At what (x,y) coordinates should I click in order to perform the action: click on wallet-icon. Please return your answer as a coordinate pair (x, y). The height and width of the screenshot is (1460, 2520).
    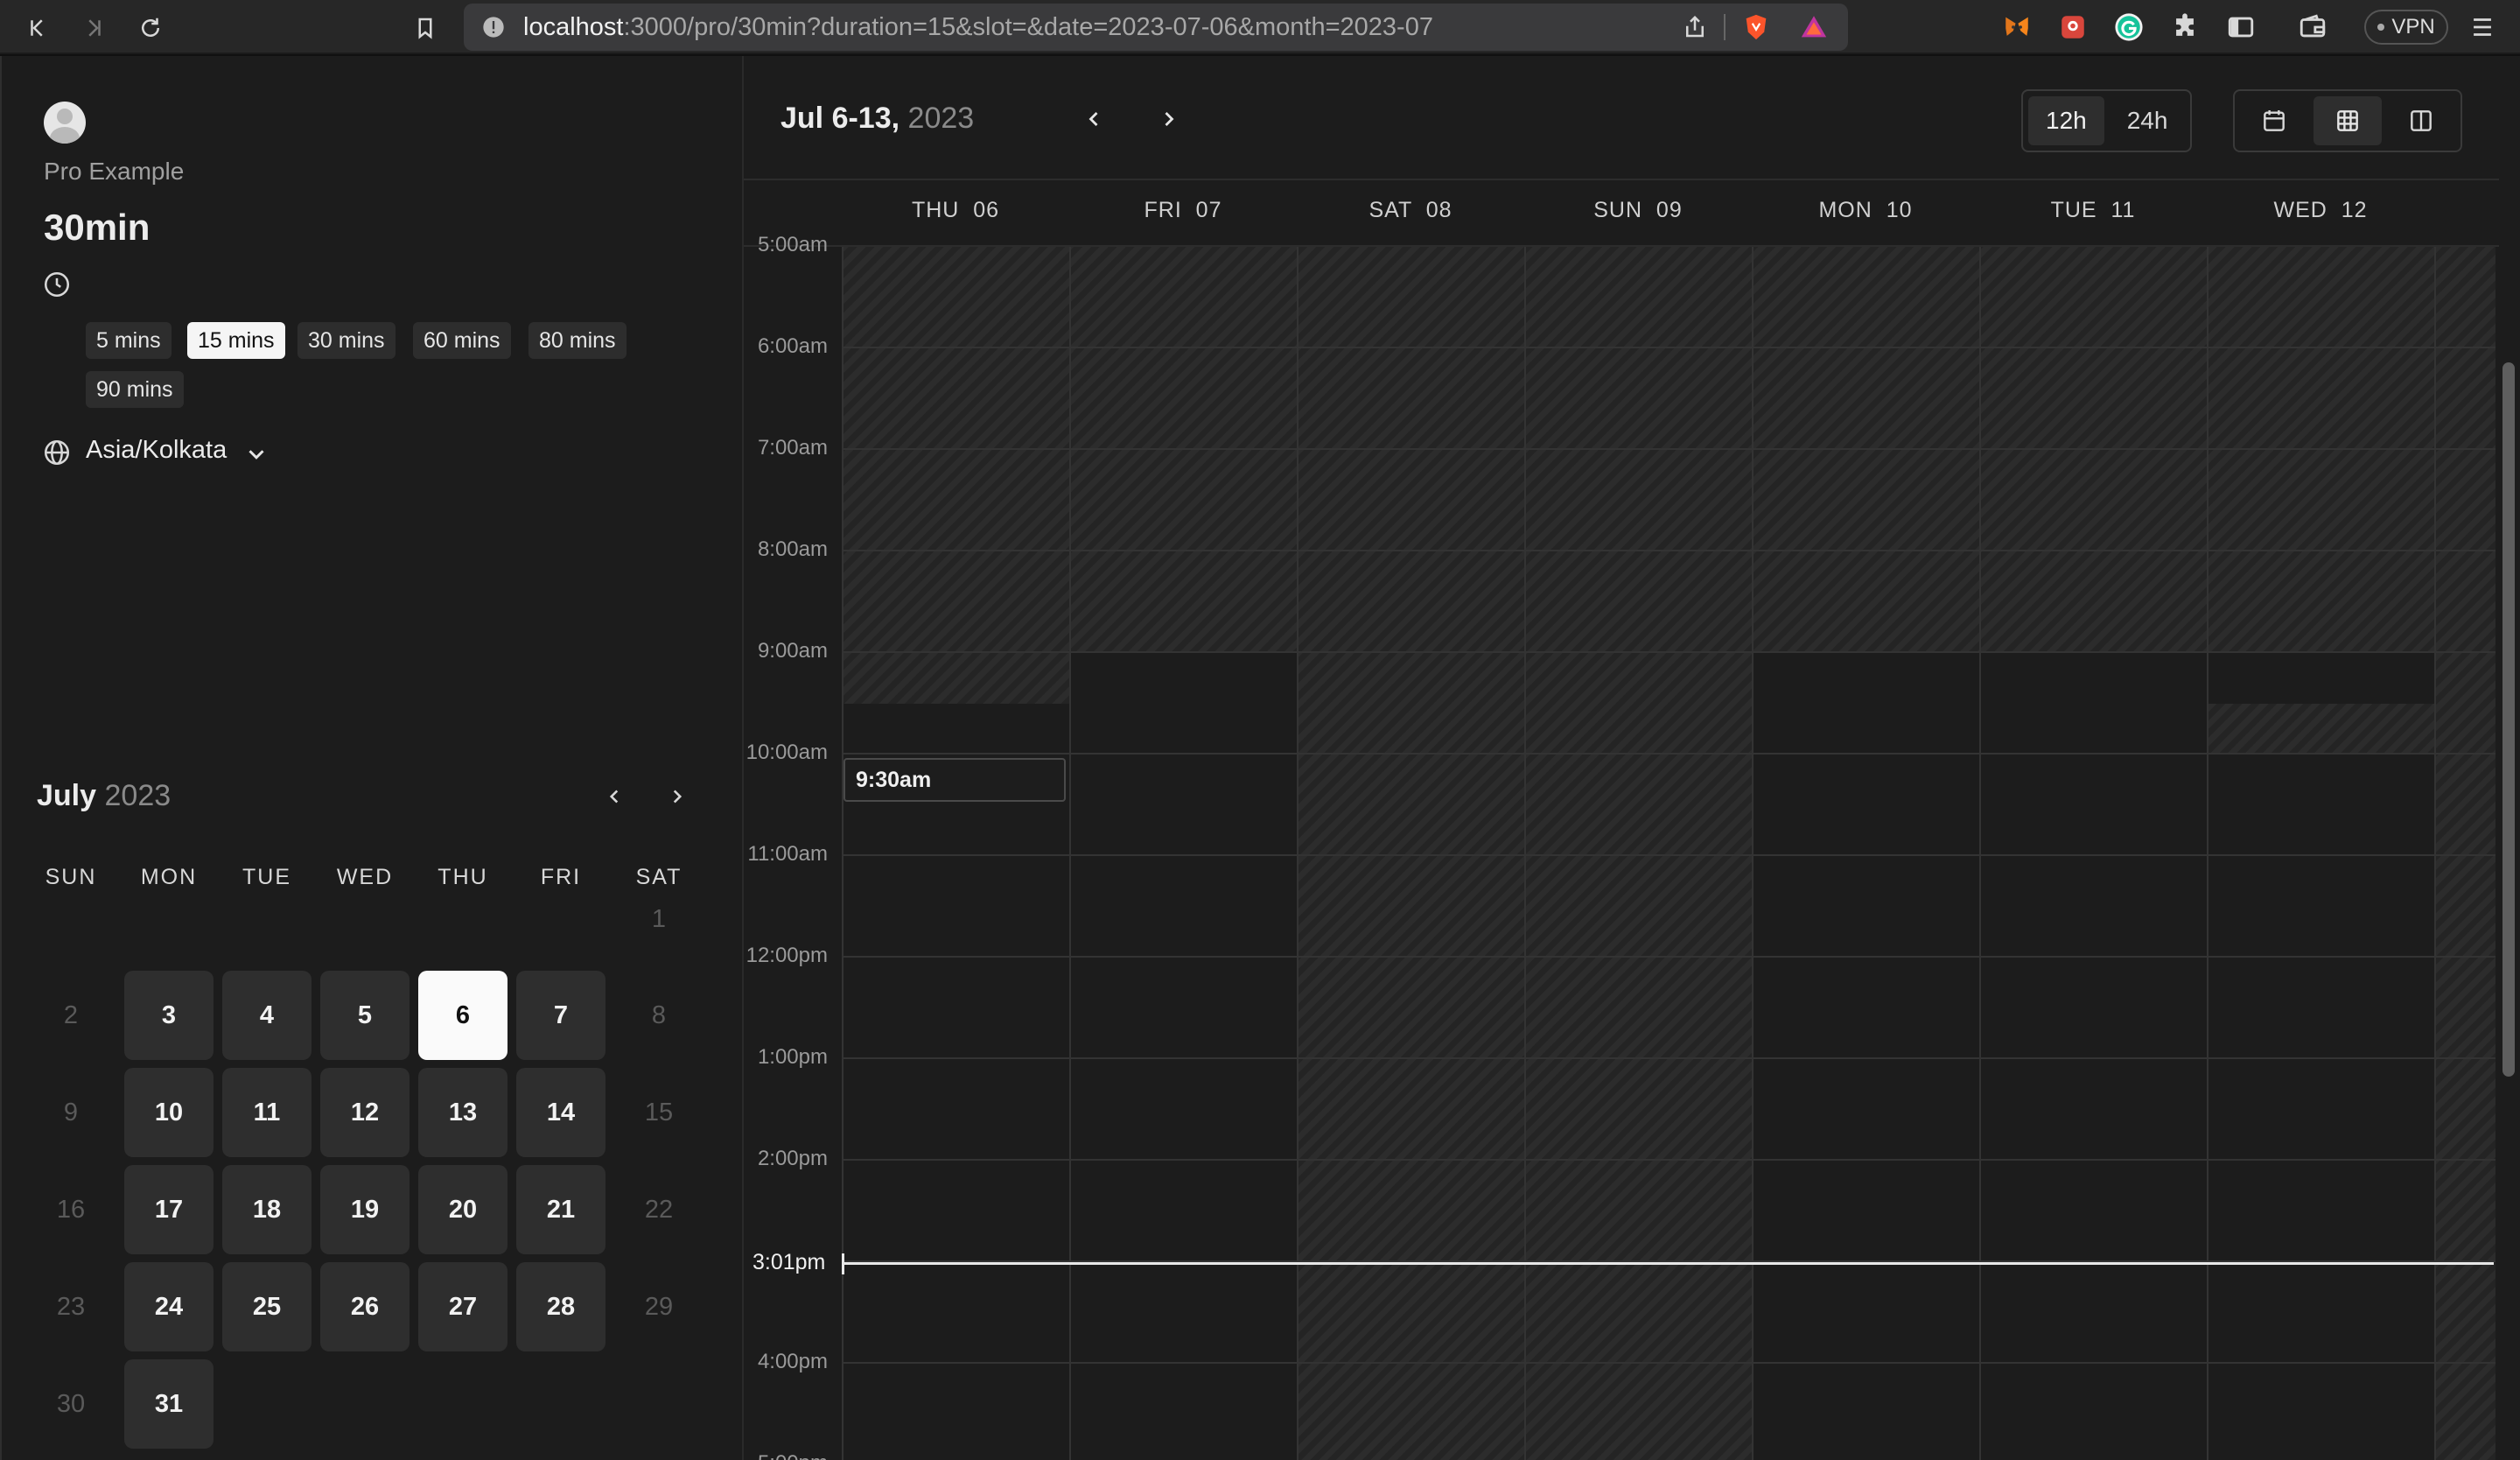
    Looking at the image, I should click on (2312, 27).